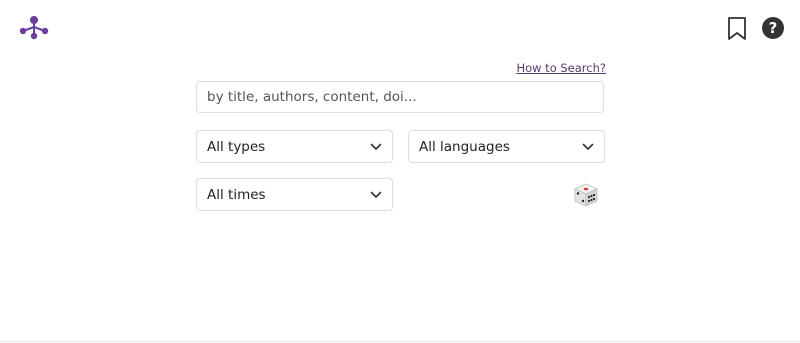 This screenshot has height=343, width=800. Describe the element at coordinates (586, 195) in the screenshot. I see `dice-icon` at that location.